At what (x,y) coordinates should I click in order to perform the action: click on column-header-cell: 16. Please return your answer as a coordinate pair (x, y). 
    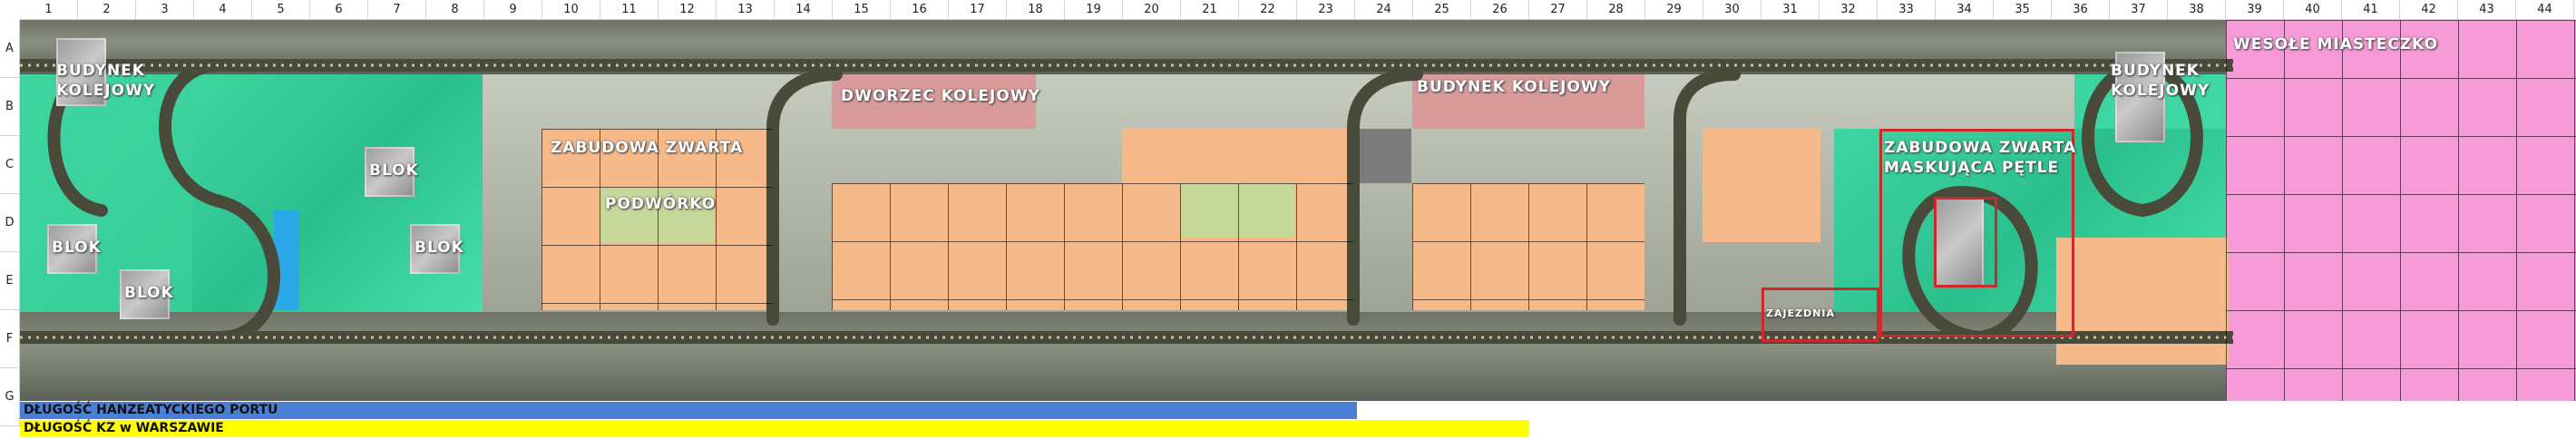
    Looking at the image, I should click on (920, 10).